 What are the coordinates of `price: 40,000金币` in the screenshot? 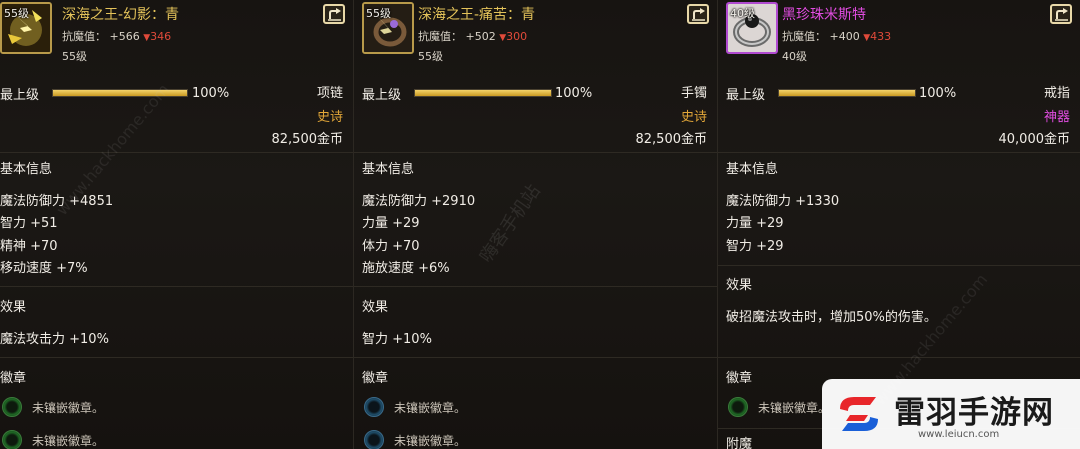 It's located at (1034, 139).